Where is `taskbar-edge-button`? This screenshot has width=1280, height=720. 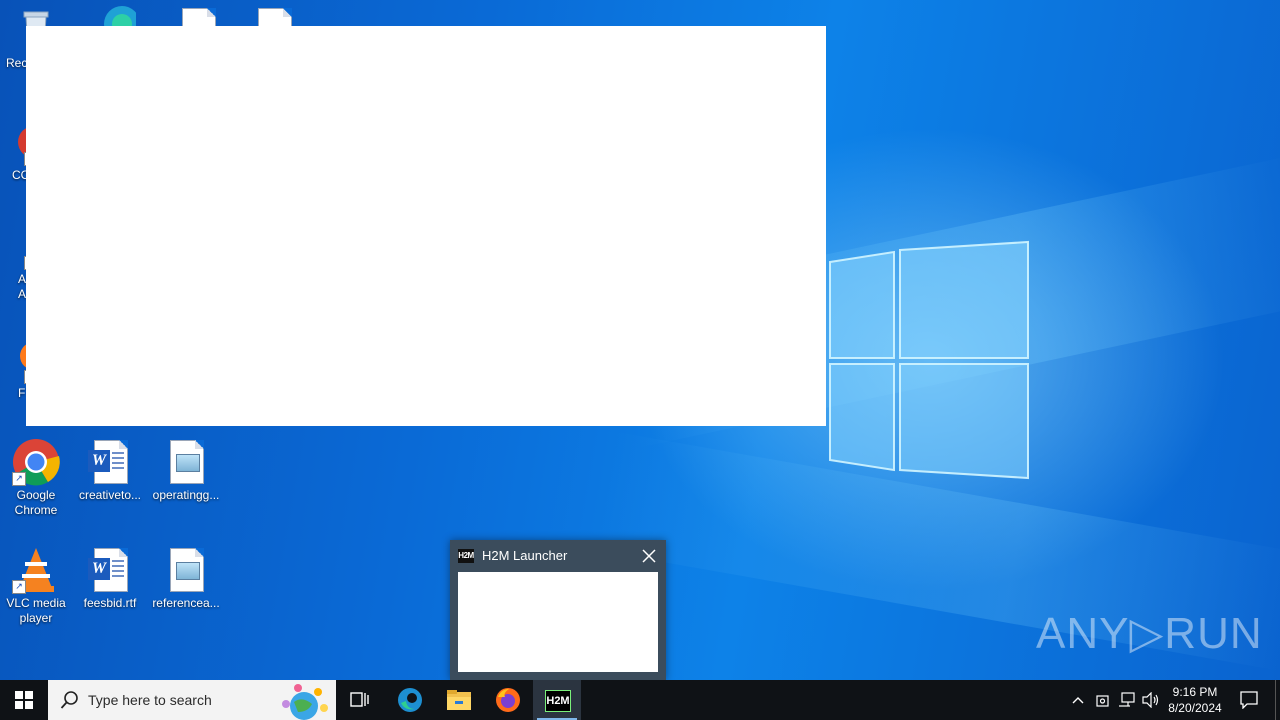 taskbar-edge-button is located at coordinates (410, 700).